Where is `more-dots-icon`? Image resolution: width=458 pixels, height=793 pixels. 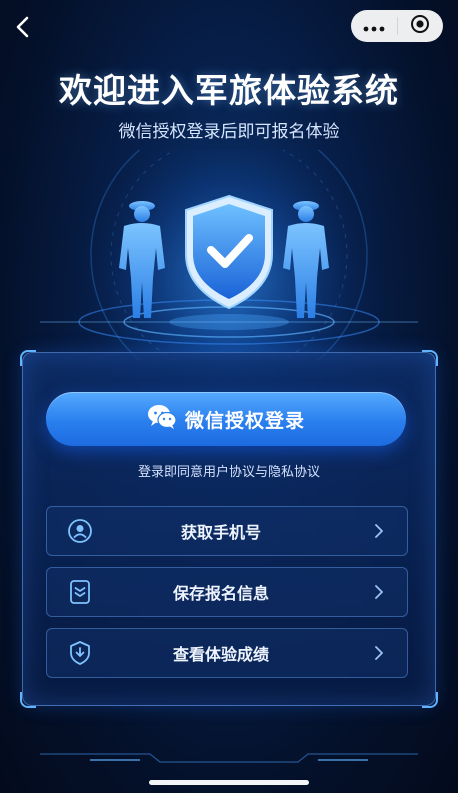 more-dots-icon is located at coordinates (374, 26).